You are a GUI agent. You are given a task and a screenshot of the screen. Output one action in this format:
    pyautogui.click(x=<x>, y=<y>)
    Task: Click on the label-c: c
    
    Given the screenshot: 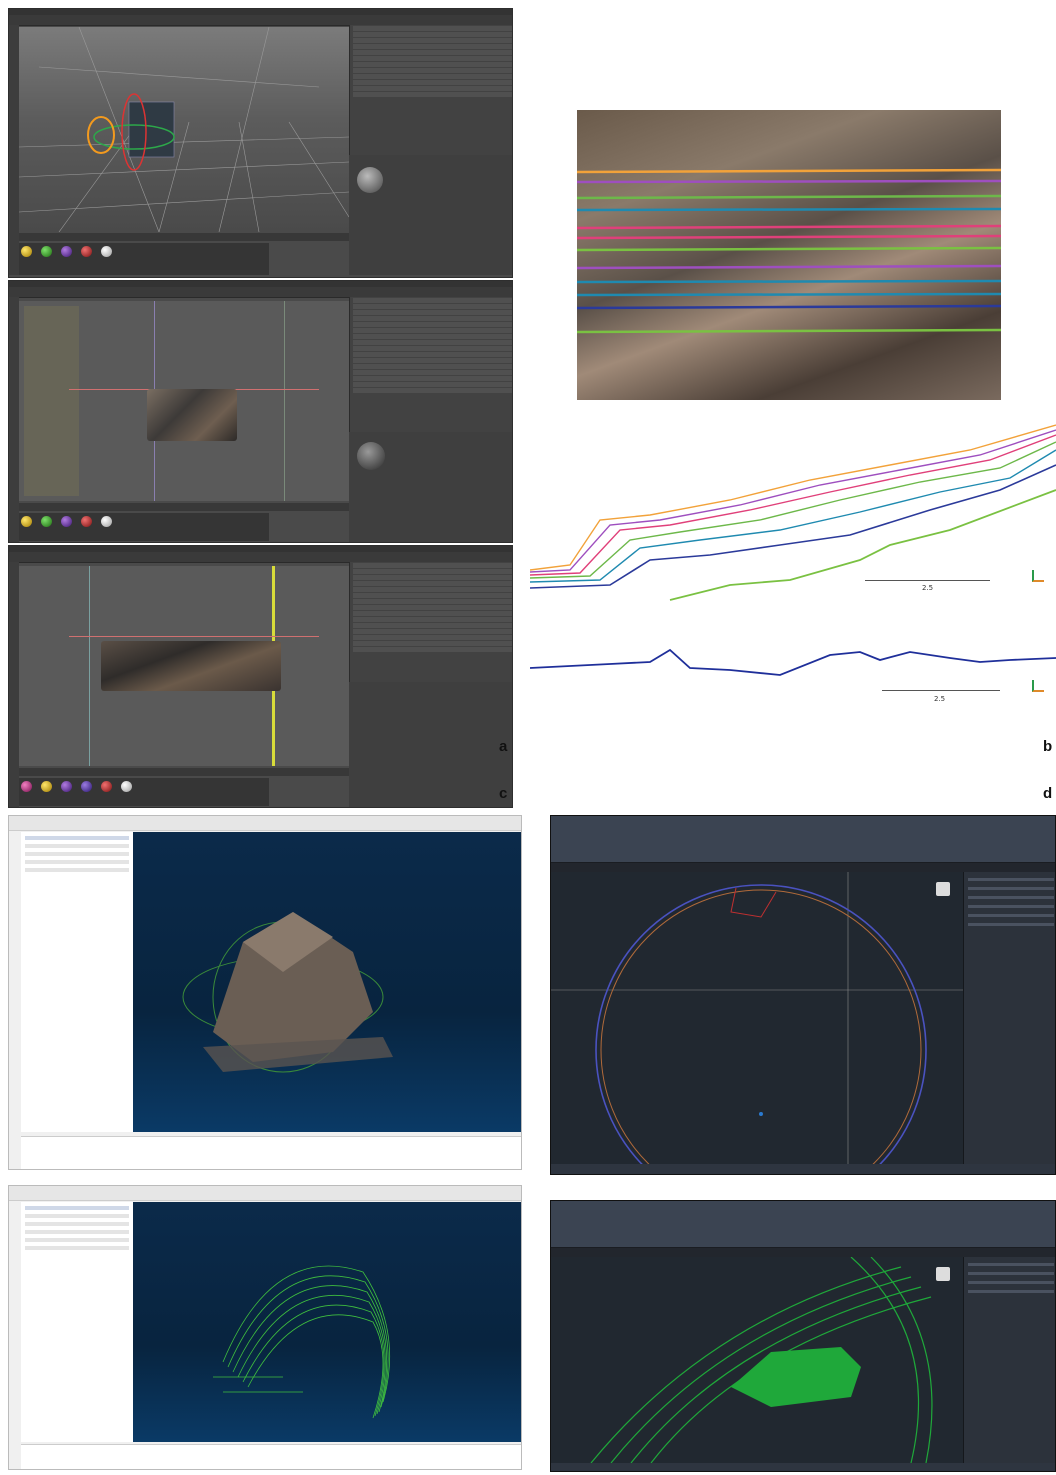 What is the action you would take?
    pyautogui.click(x=503, y=793)
    